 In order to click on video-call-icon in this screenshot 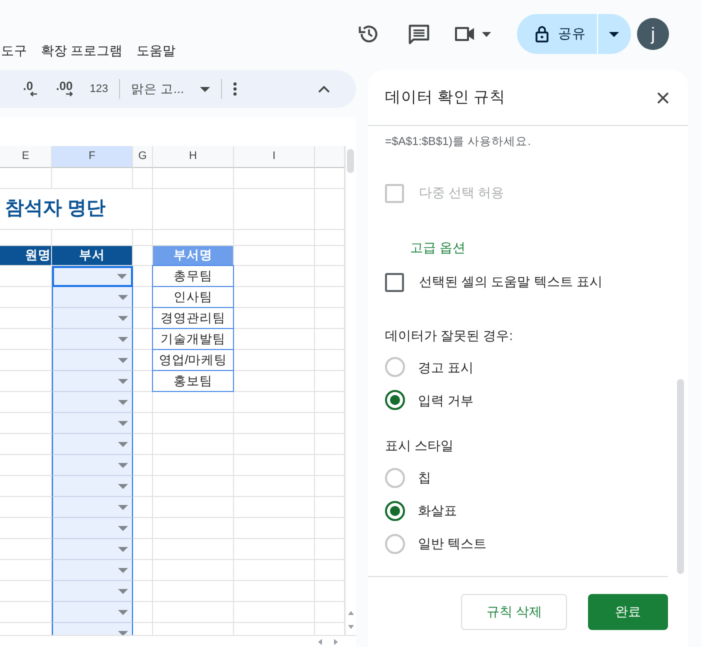, I will do `click(472, 34)`.